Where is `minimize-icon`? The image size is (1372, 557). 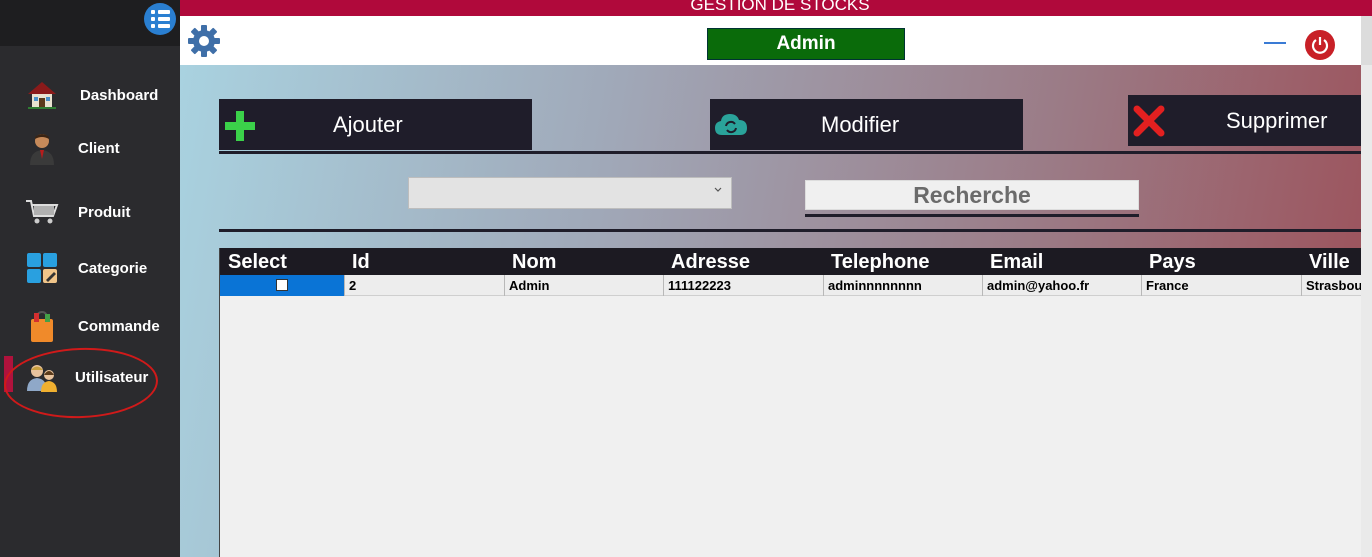
minimize-icon is located at coordinates (1275, 43).